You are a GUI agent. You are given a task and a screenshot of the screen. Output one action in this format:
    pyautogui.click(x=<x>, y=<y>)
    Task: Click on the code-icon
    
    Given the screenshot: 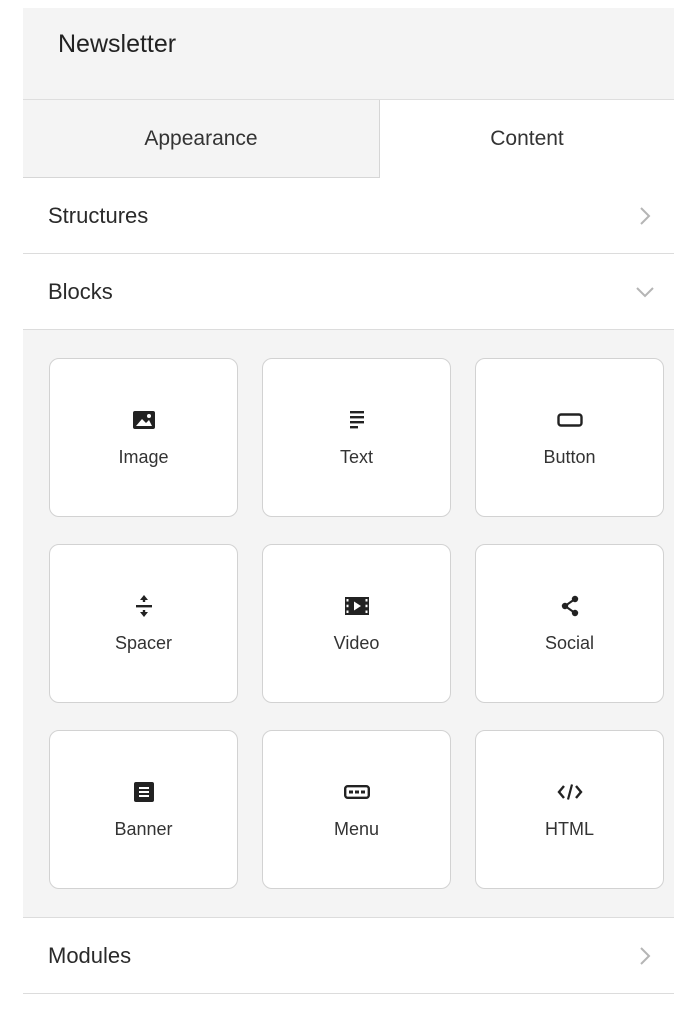 What is the action you would take?
    pyautogui.click(x=570, y=792)
    